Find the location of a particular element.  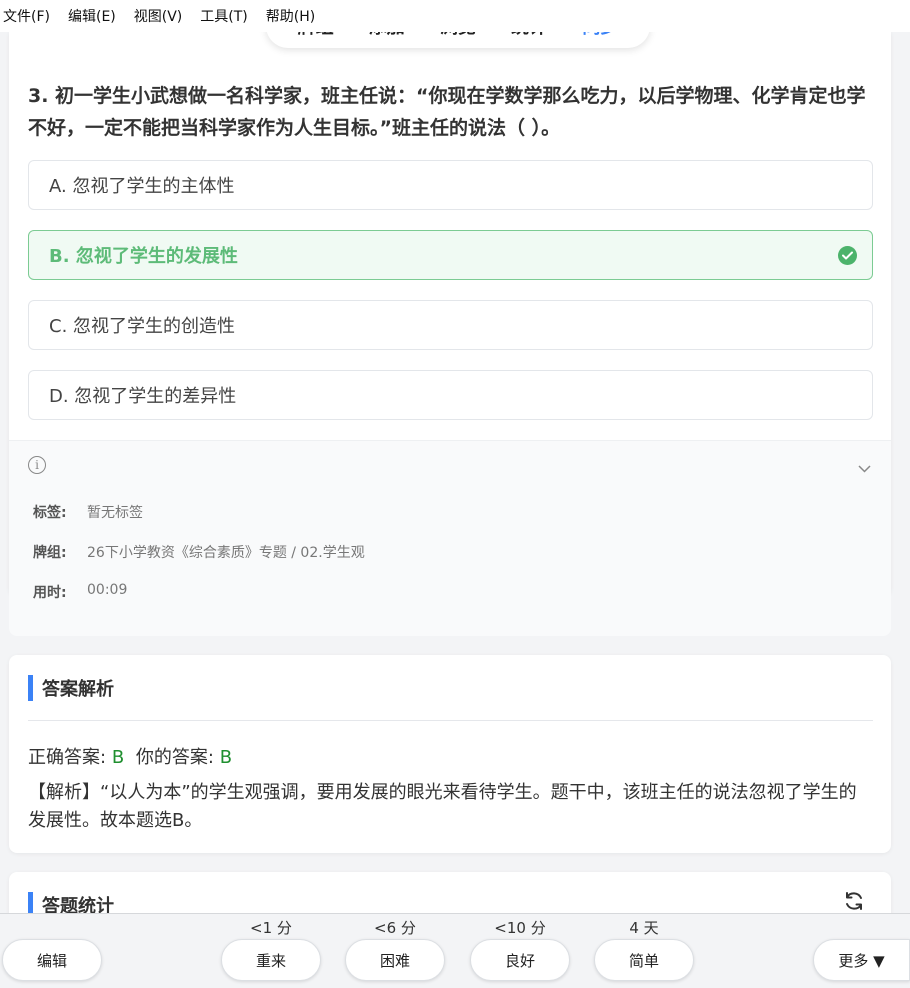

chevron-down-icon is located at coordinates (864, 467).